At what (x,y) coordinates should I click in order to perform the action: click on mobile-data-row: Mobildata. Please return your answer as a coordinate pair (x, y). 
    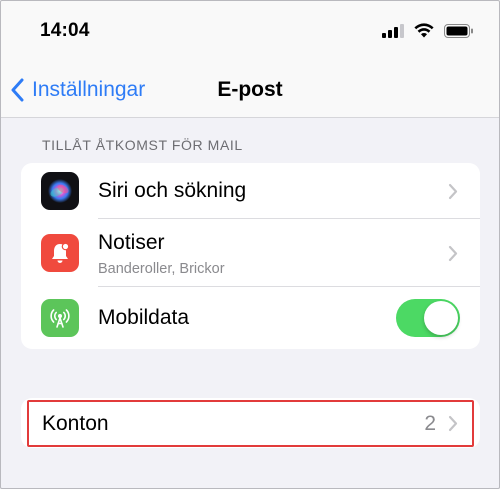
    Looking at the image, I should click on (250, 318).